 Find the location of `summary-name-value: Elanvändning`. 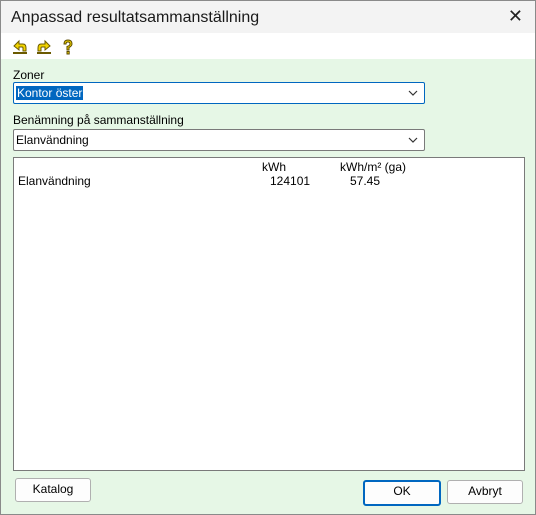

summary-name-value: Elanvändning is located at coordinates (52, 140).